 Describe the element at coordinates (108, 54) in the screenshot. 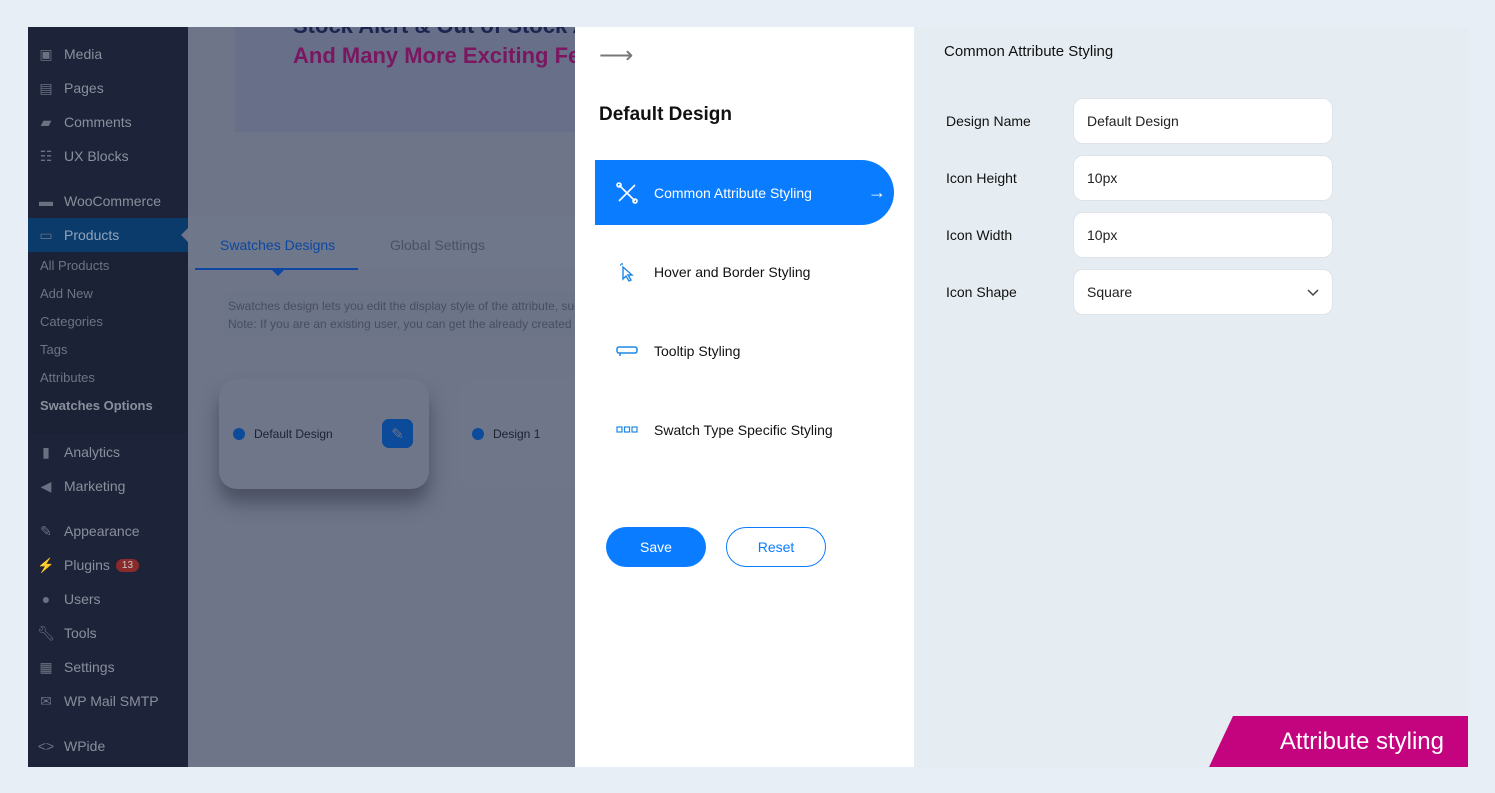

I see `sidebar-item-media: ▣ Media` at that location.